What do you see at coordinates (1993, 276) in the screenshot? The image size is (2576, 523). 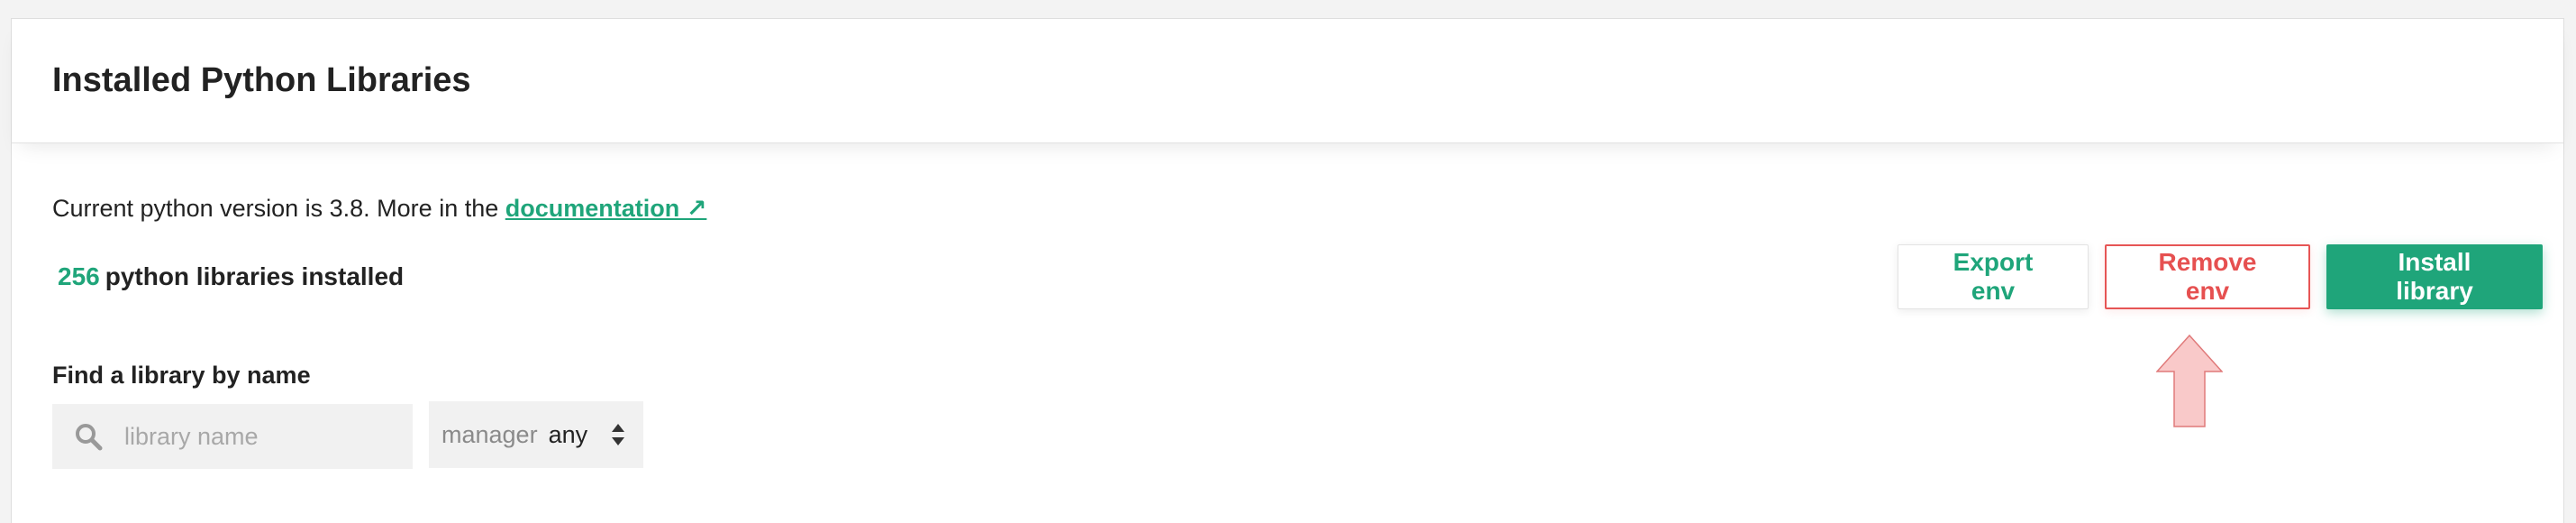 I see `export-env-button: Export env` at bounding box center [1993, 276].